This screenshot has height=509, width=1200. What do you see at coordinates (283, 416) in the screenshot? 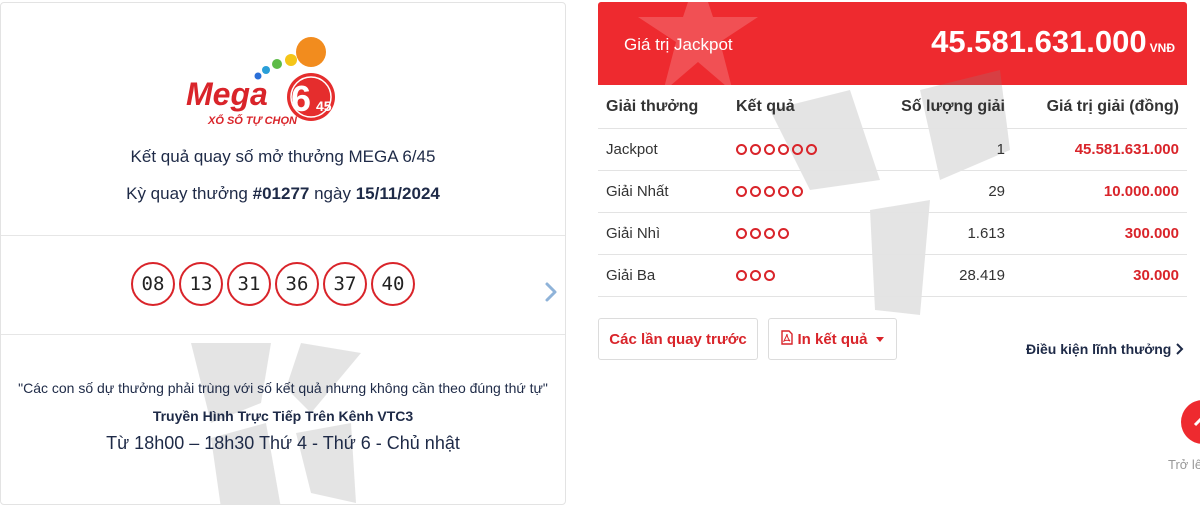
I see `broadcast-channel: Truyền Hình Trực Tiếp Trên Kênh VTC3` at bounding box center [283, 416].